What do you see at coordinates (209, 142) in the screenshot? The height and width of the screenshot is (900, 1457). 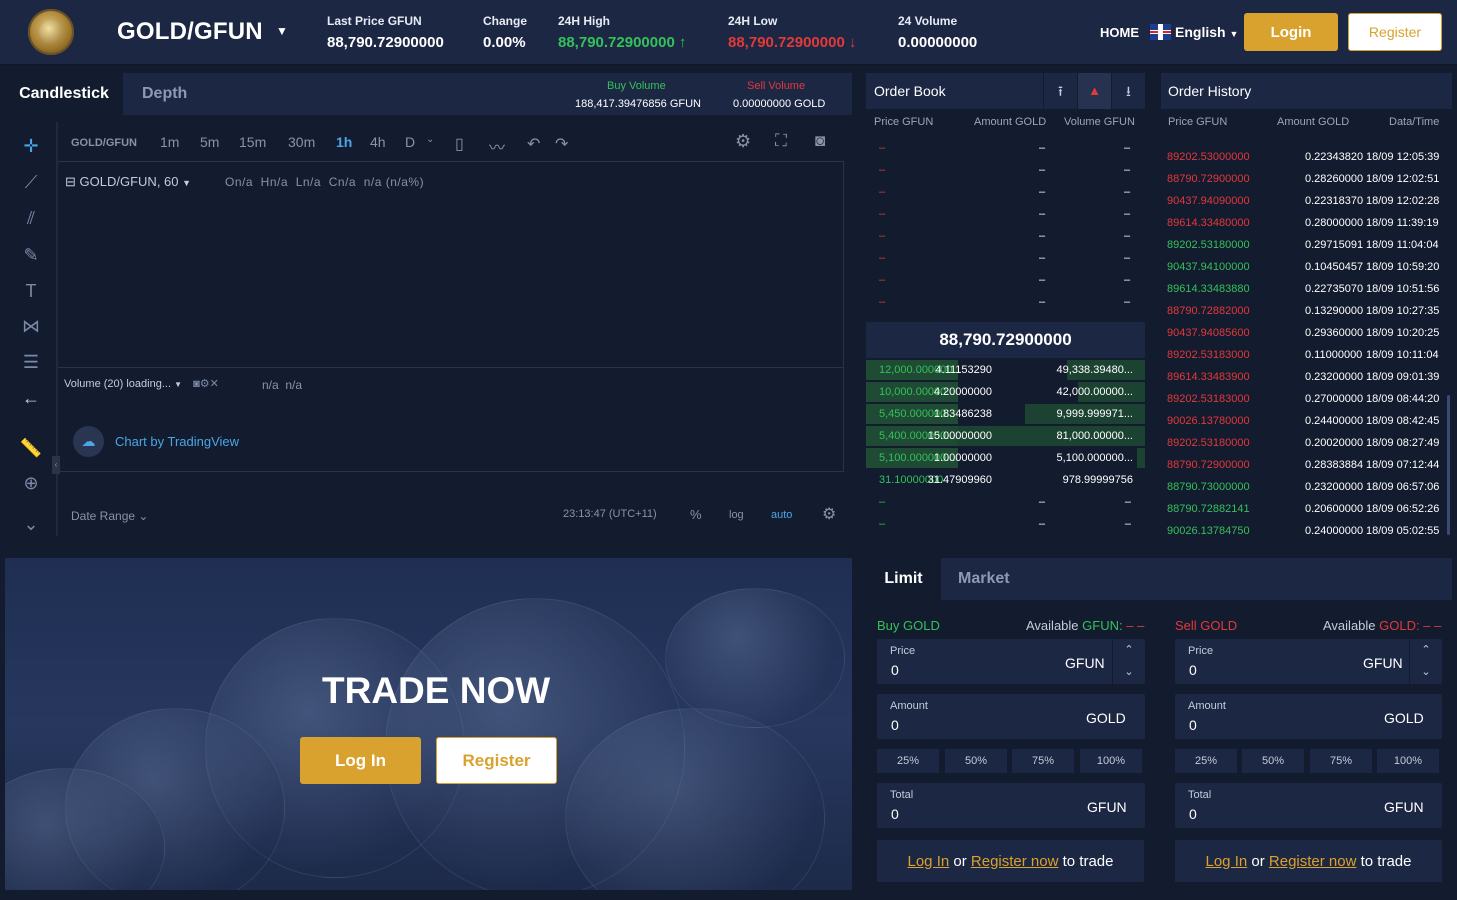 I see `timeframe-5m: 5m` at bounding box center [209, 142].